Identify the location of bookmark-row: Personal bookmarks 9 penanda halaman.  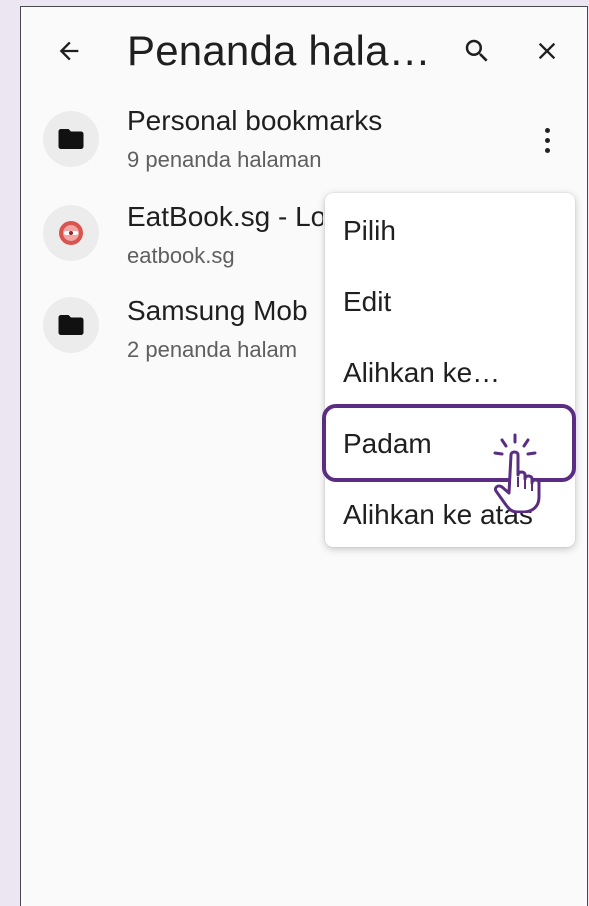
(304, 143).